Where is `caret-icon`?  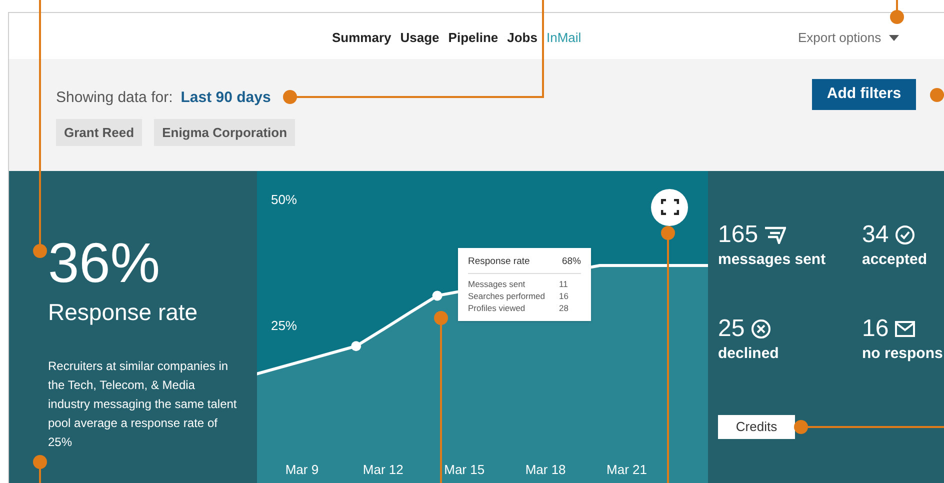 caret-icon is located at coordinates (894, 37).